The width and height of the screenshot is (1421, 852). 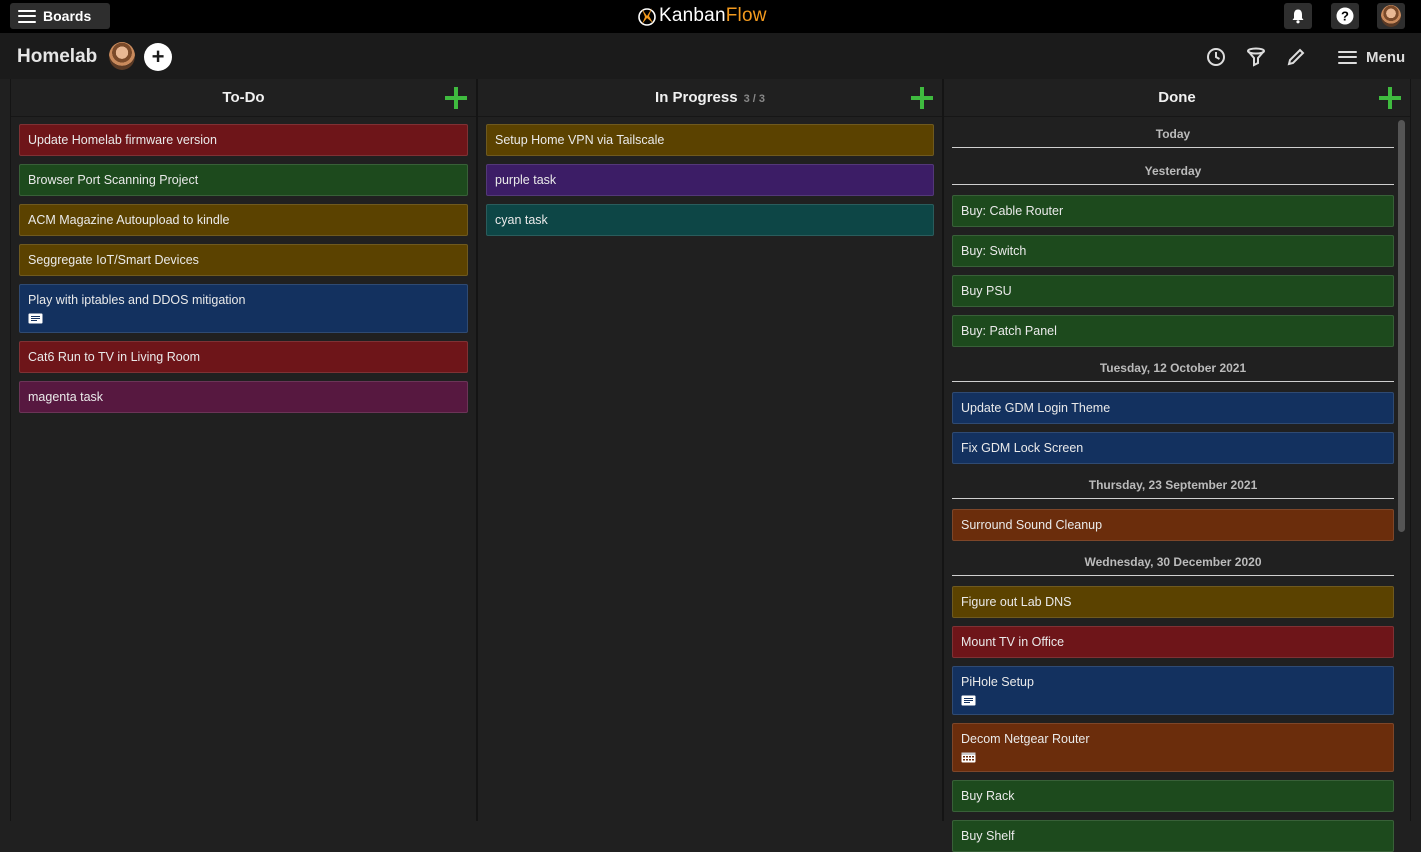 What do you see at coordinates (1173, 747) in the screenshot?
I see `task-card: Decom Netgear Router` at bounding box center [1173, 747].